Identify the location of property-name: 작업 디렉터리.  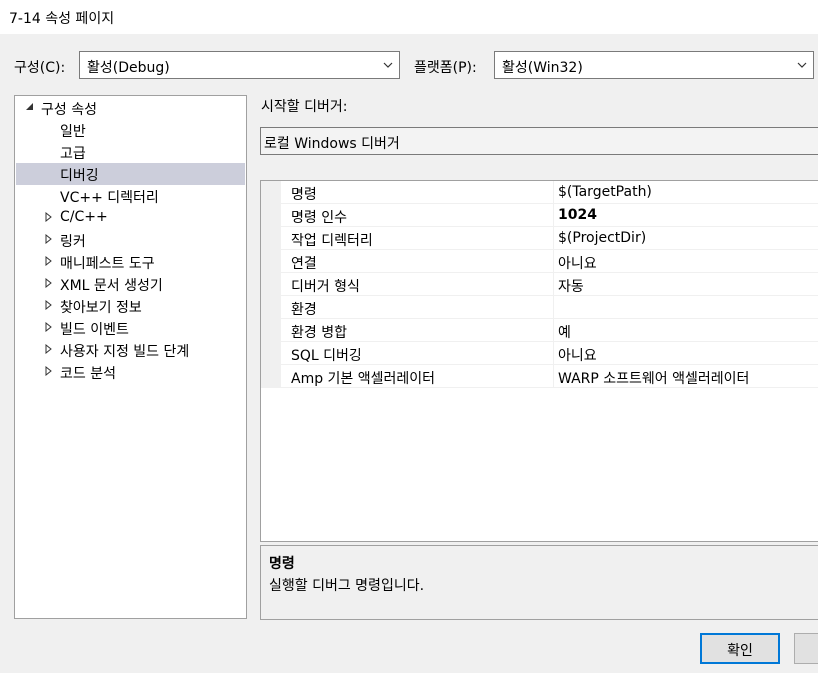
(332, 241).